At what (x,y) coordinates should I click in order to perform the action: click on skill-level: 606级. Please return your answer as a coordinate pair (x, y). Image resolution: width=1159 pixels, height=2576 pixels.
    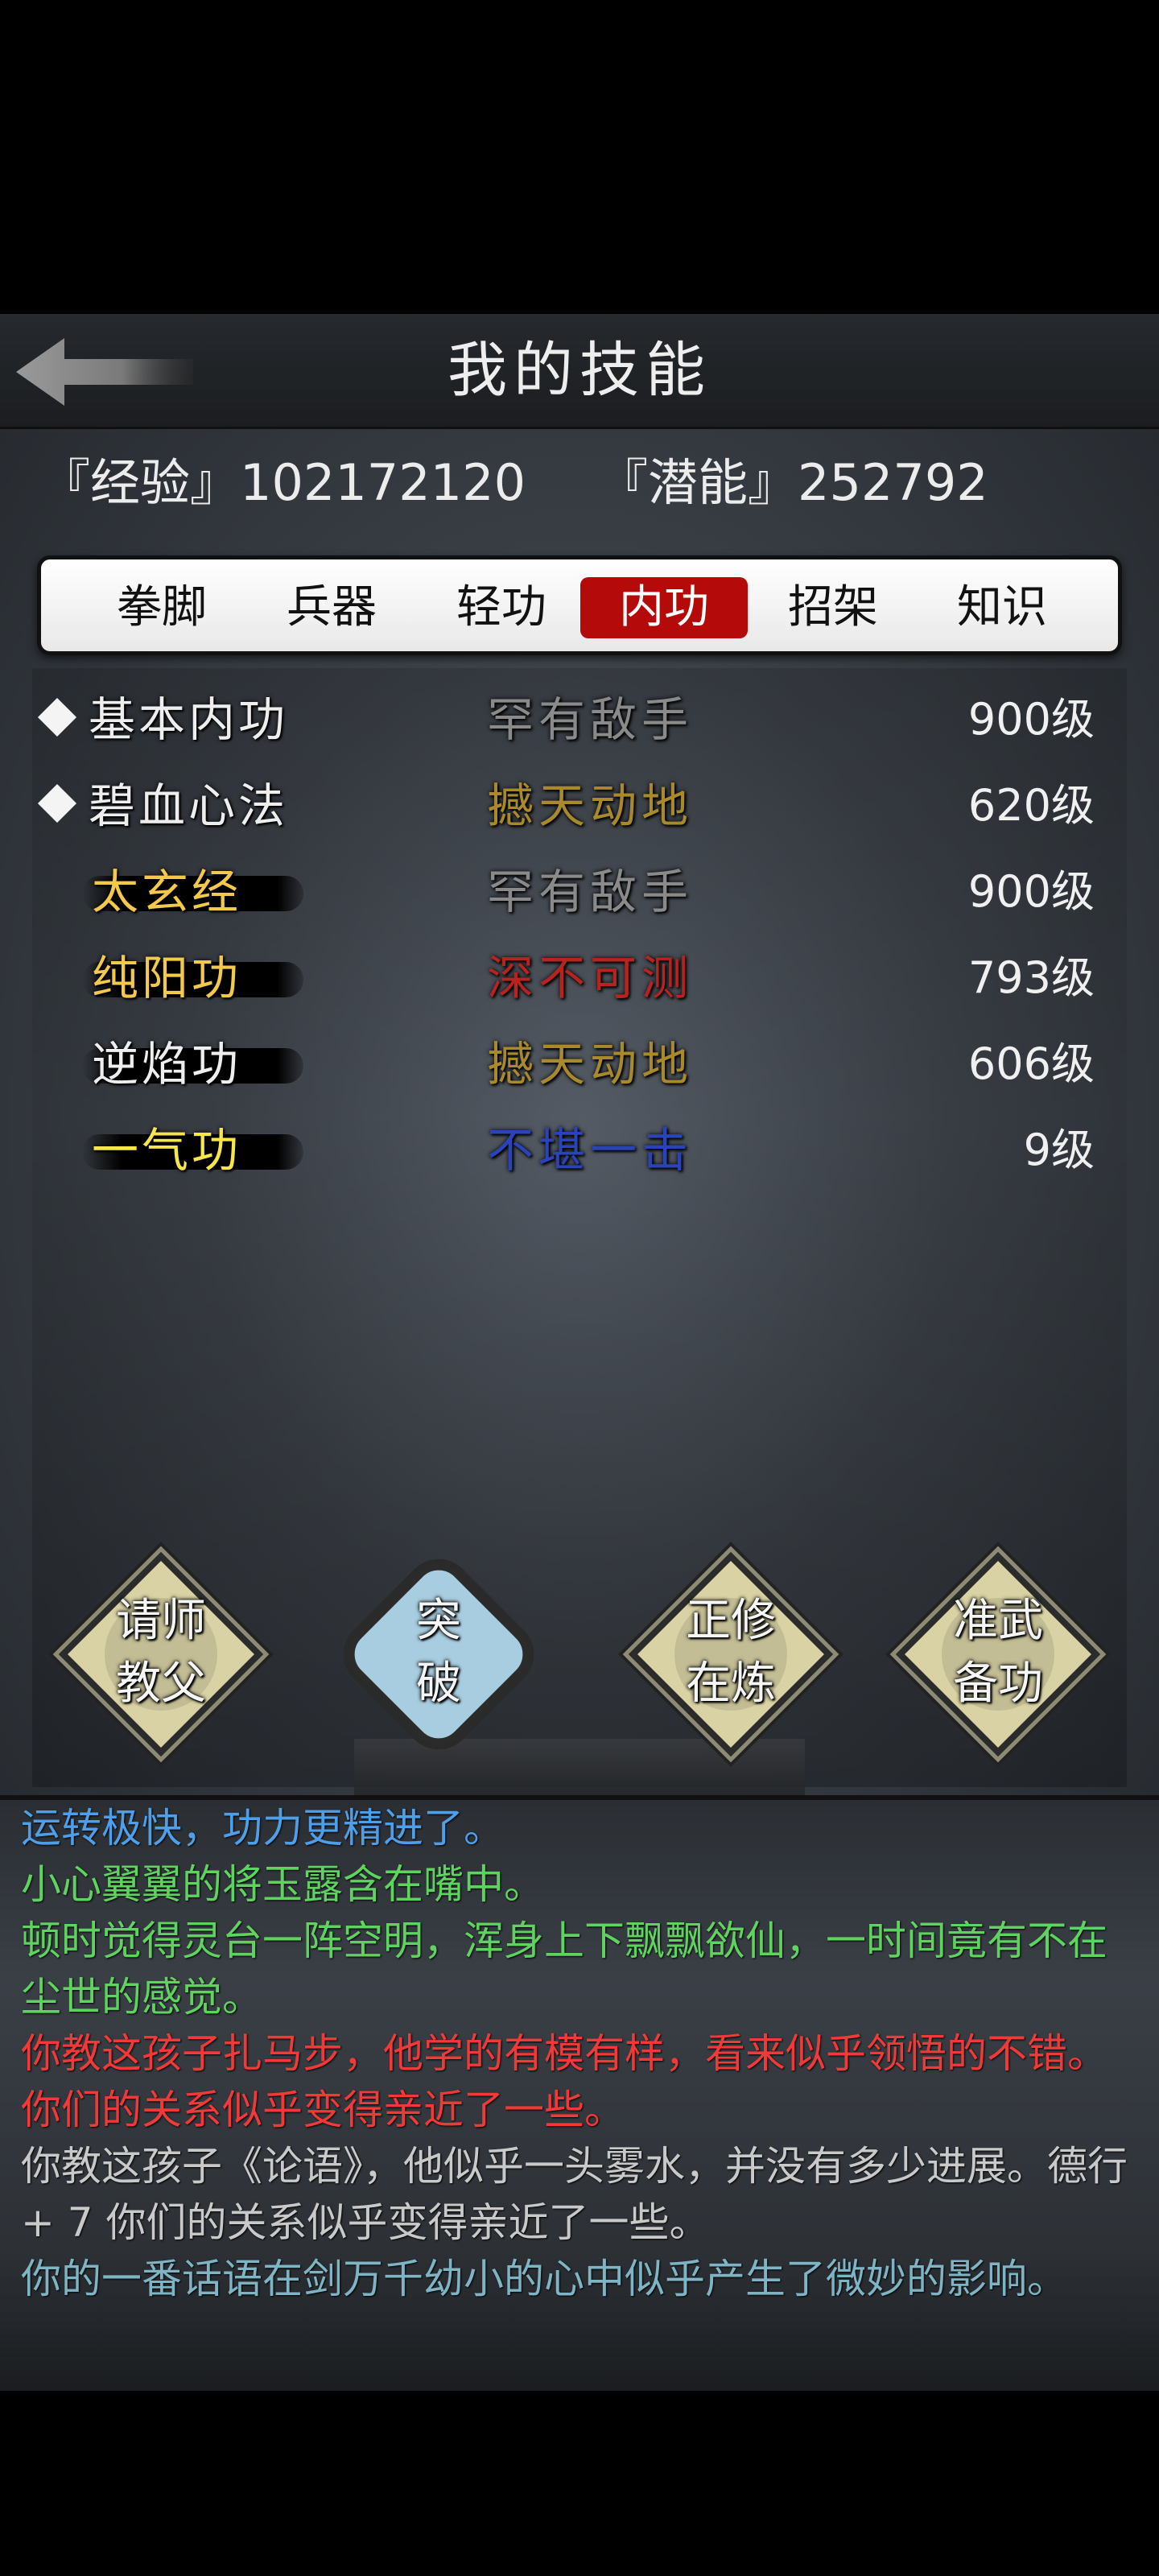
    Looking at the image, I should click on (1031, 1063).